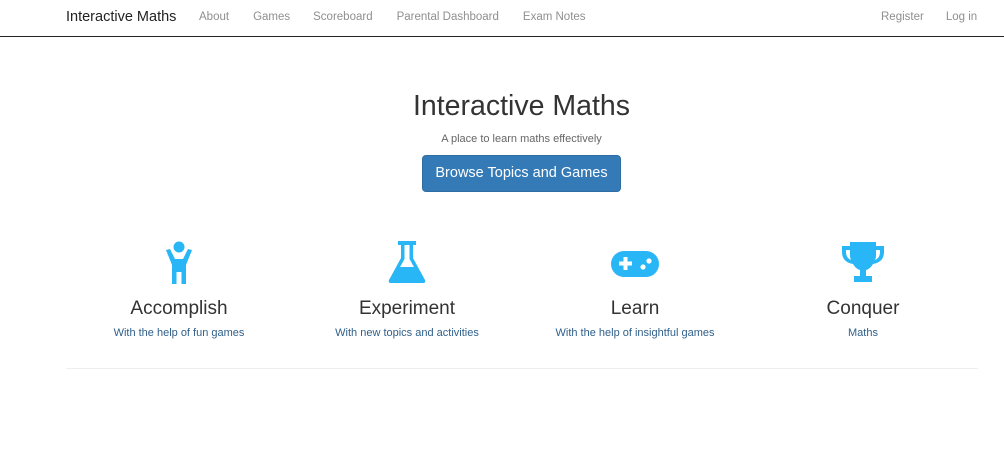 The image size is (1004, 449). What do you see at coordinates (522, 368) in the screenshot?
I see `section-divider` at bounding box center [522, 368].